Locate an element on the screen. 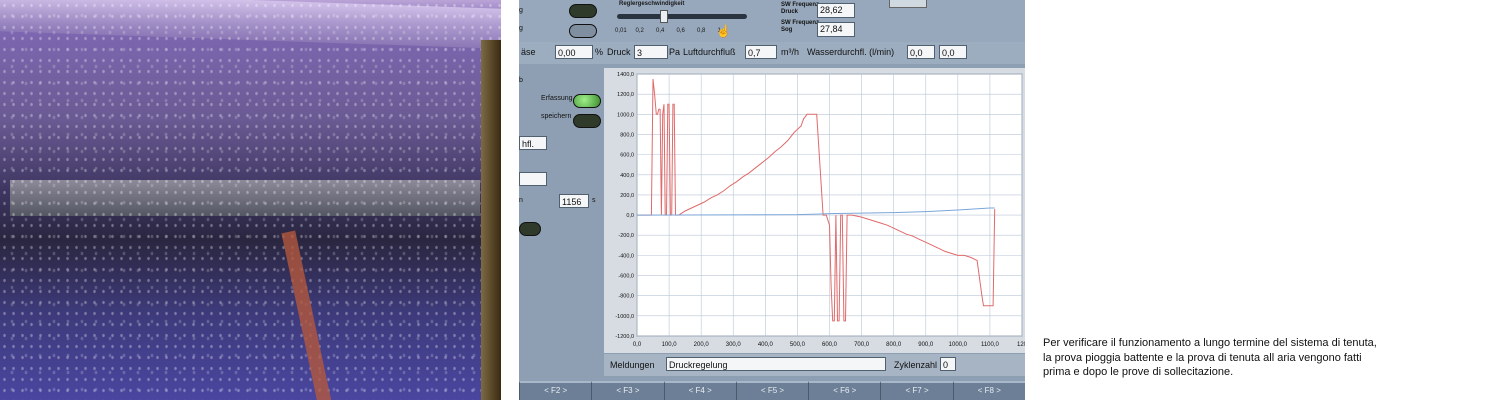 This screenshot has height=400, width=1500. x-tick-label: 400,0 is located at coordinates (766, 345).